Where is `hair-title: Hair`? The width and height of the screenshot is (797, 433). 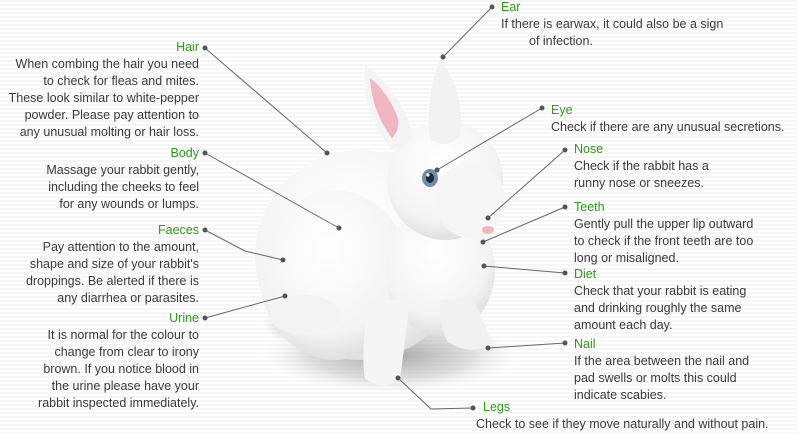 hair-title: Hair is located at coordinates (187, 47).